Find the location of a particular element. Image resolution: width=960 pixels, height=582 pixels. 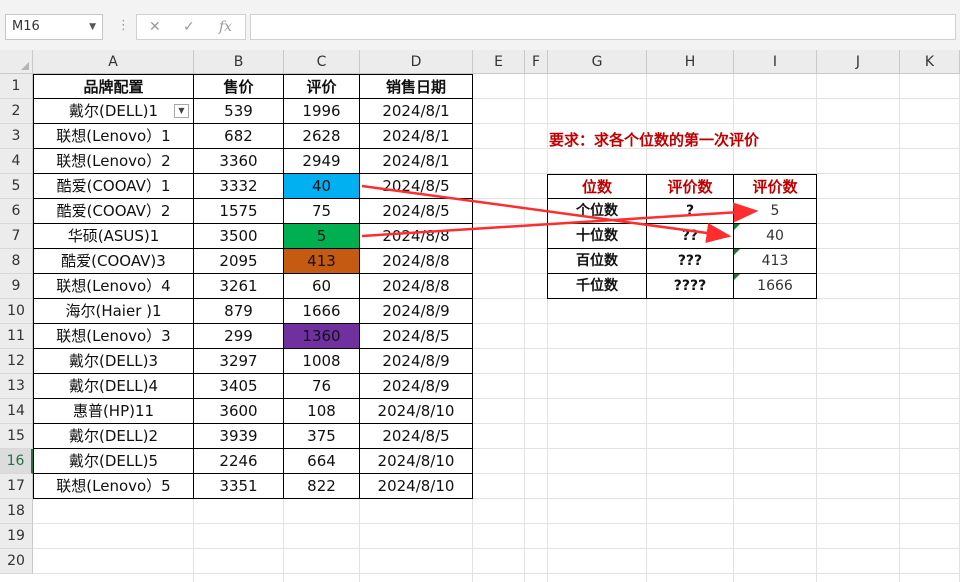

insert-function-icon: fx is located at coordinates (225, 27).